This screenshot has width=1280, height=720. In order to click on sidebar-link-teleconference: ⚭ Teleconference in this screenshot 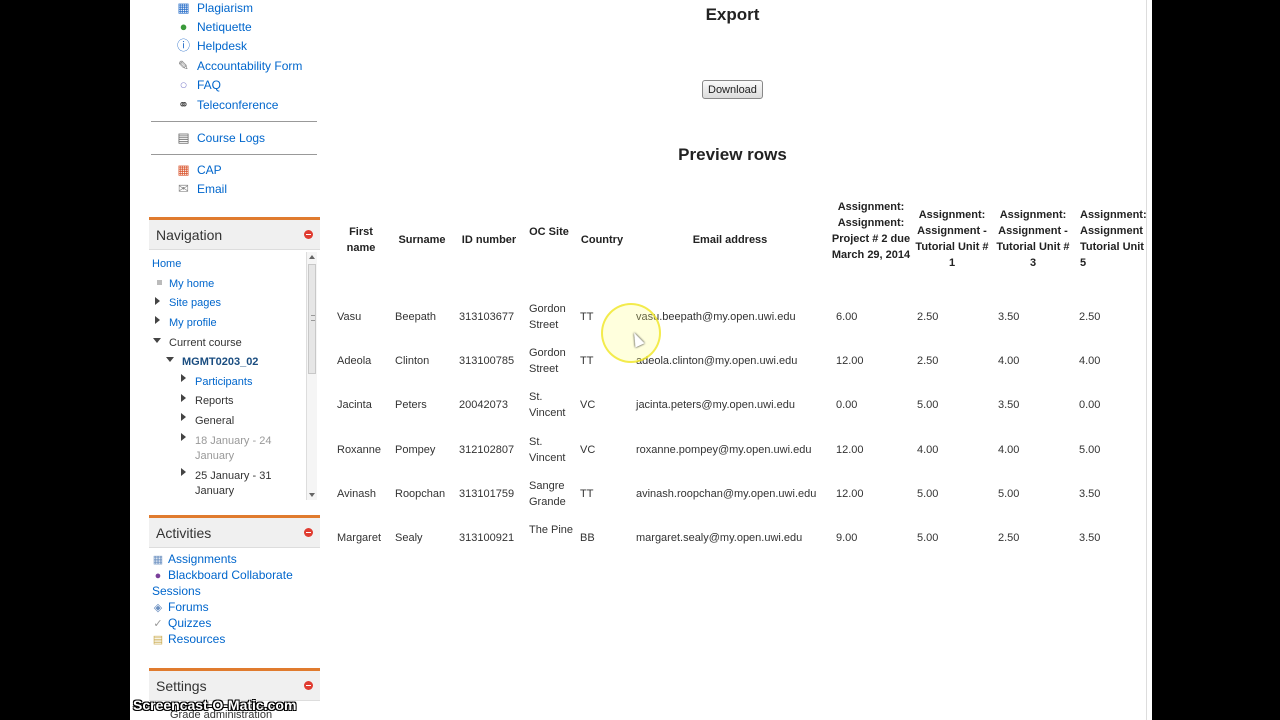, I will do `click(226, 105)`.